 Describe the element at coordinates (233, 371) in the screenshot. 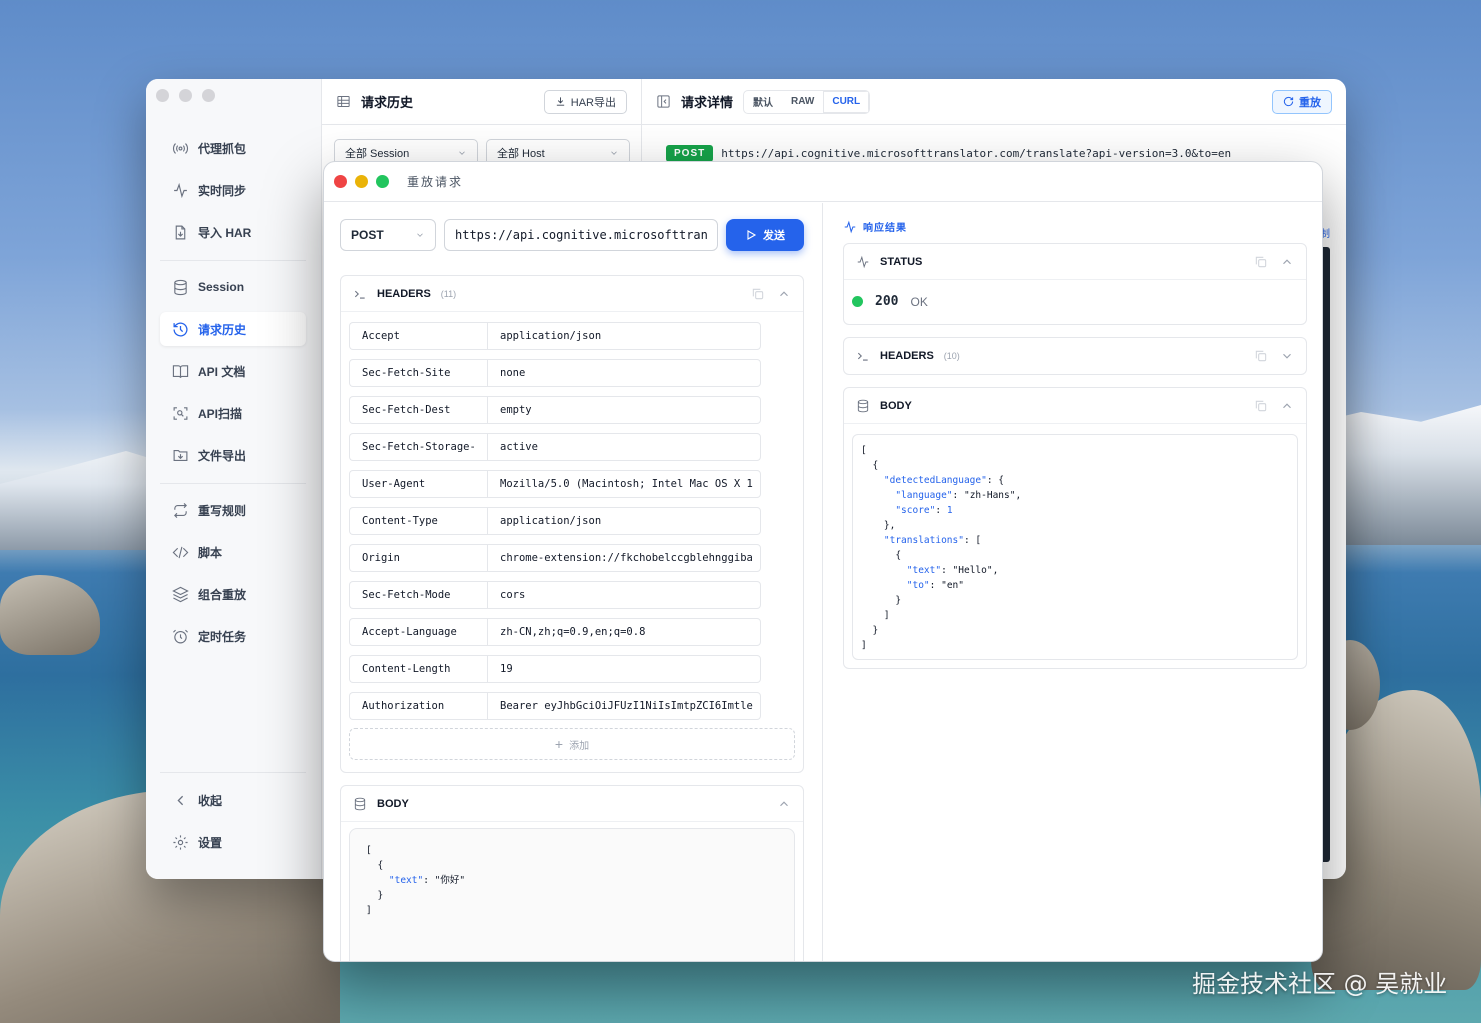

I see `sidebar-item-api-docs: API 文档` at that location.